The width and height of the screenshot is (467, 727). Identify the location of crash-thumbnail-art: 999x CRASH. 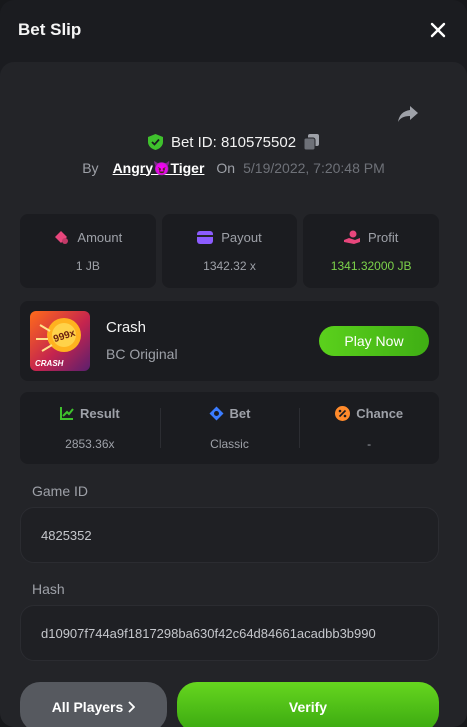
(58, 343).